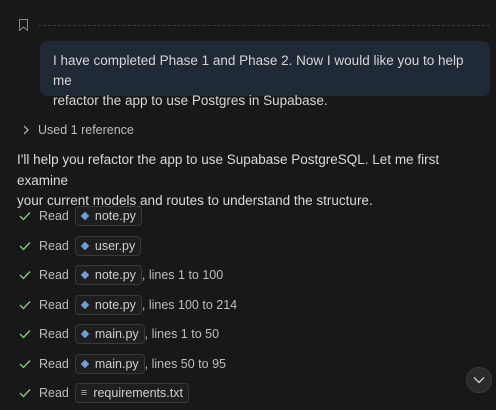 The height and width of the screenshot is (410, 496). I want to click on file-chip: user.py, so click(108, 246).